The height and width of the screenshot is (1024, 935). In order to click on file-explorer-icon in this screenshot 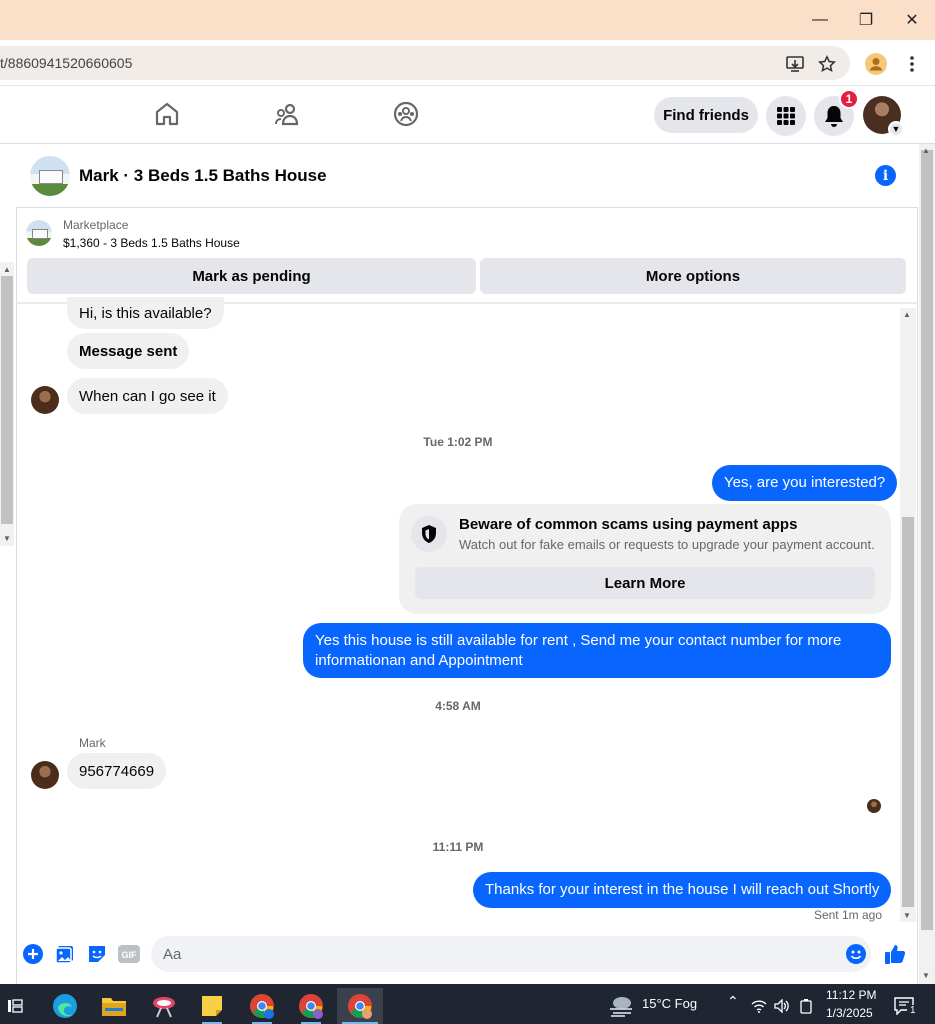, I will do `click(114, 1006)`.